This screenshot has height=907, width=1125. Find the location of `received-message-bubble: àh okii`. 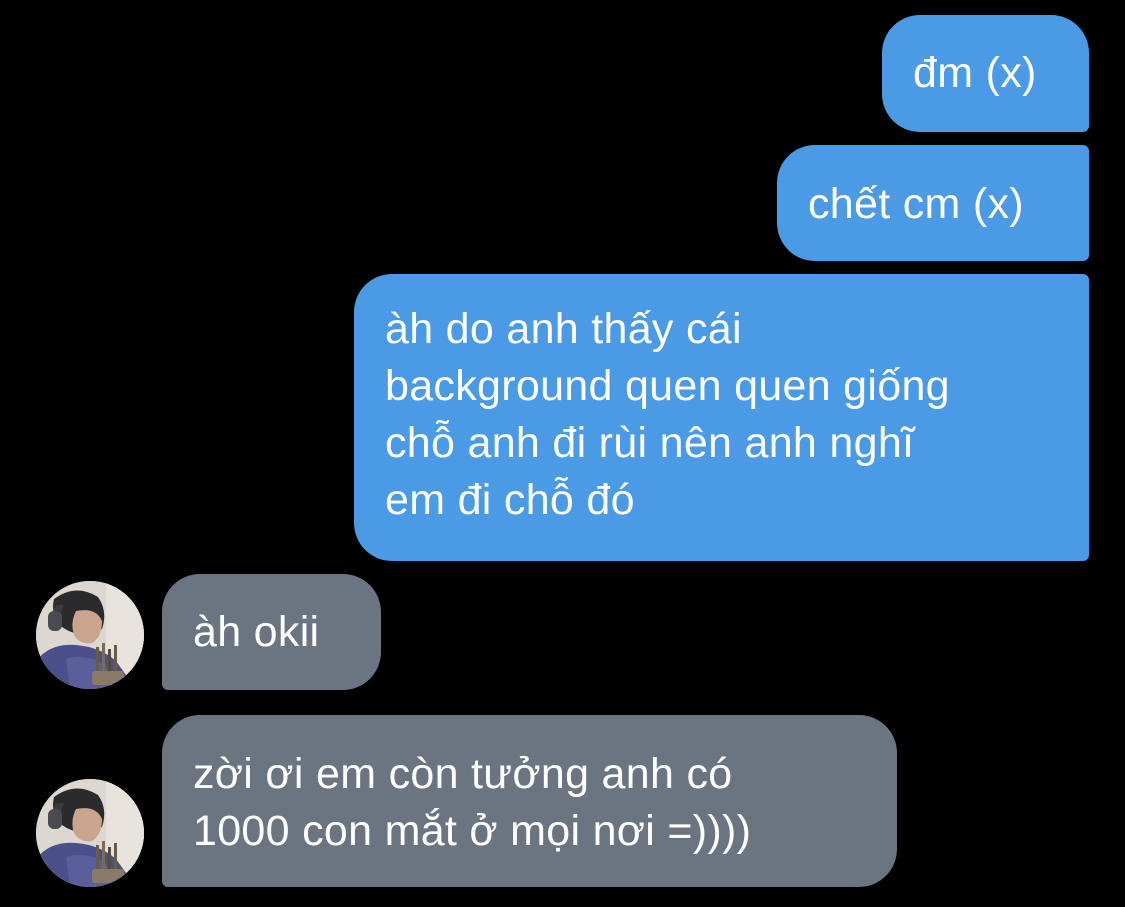

received-message-bubble: àh okii is located at coordinates (271, 632).